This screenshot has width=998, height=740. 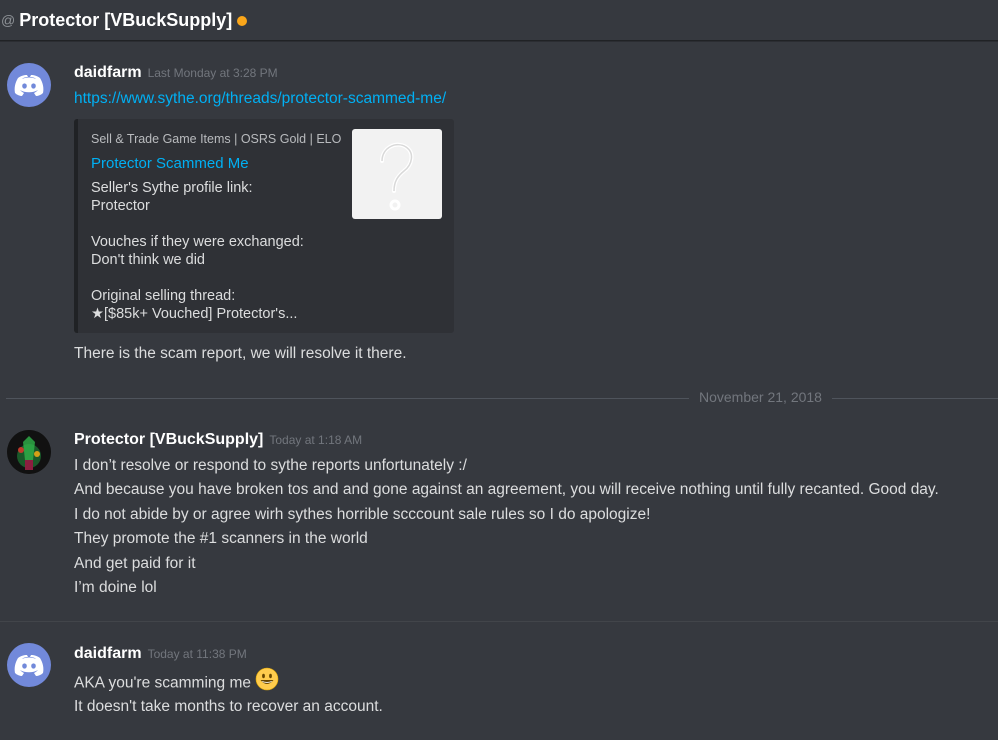 I want to click on message-text: AKA you're scamming me, so click(x=162, y=683).